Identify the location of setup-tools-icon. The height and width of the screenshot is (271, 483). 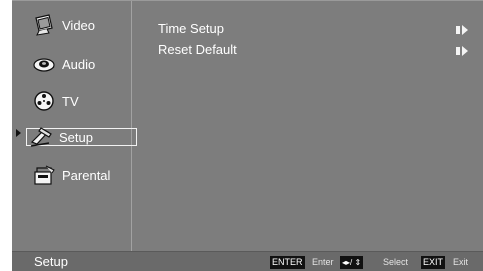
(41, 137).